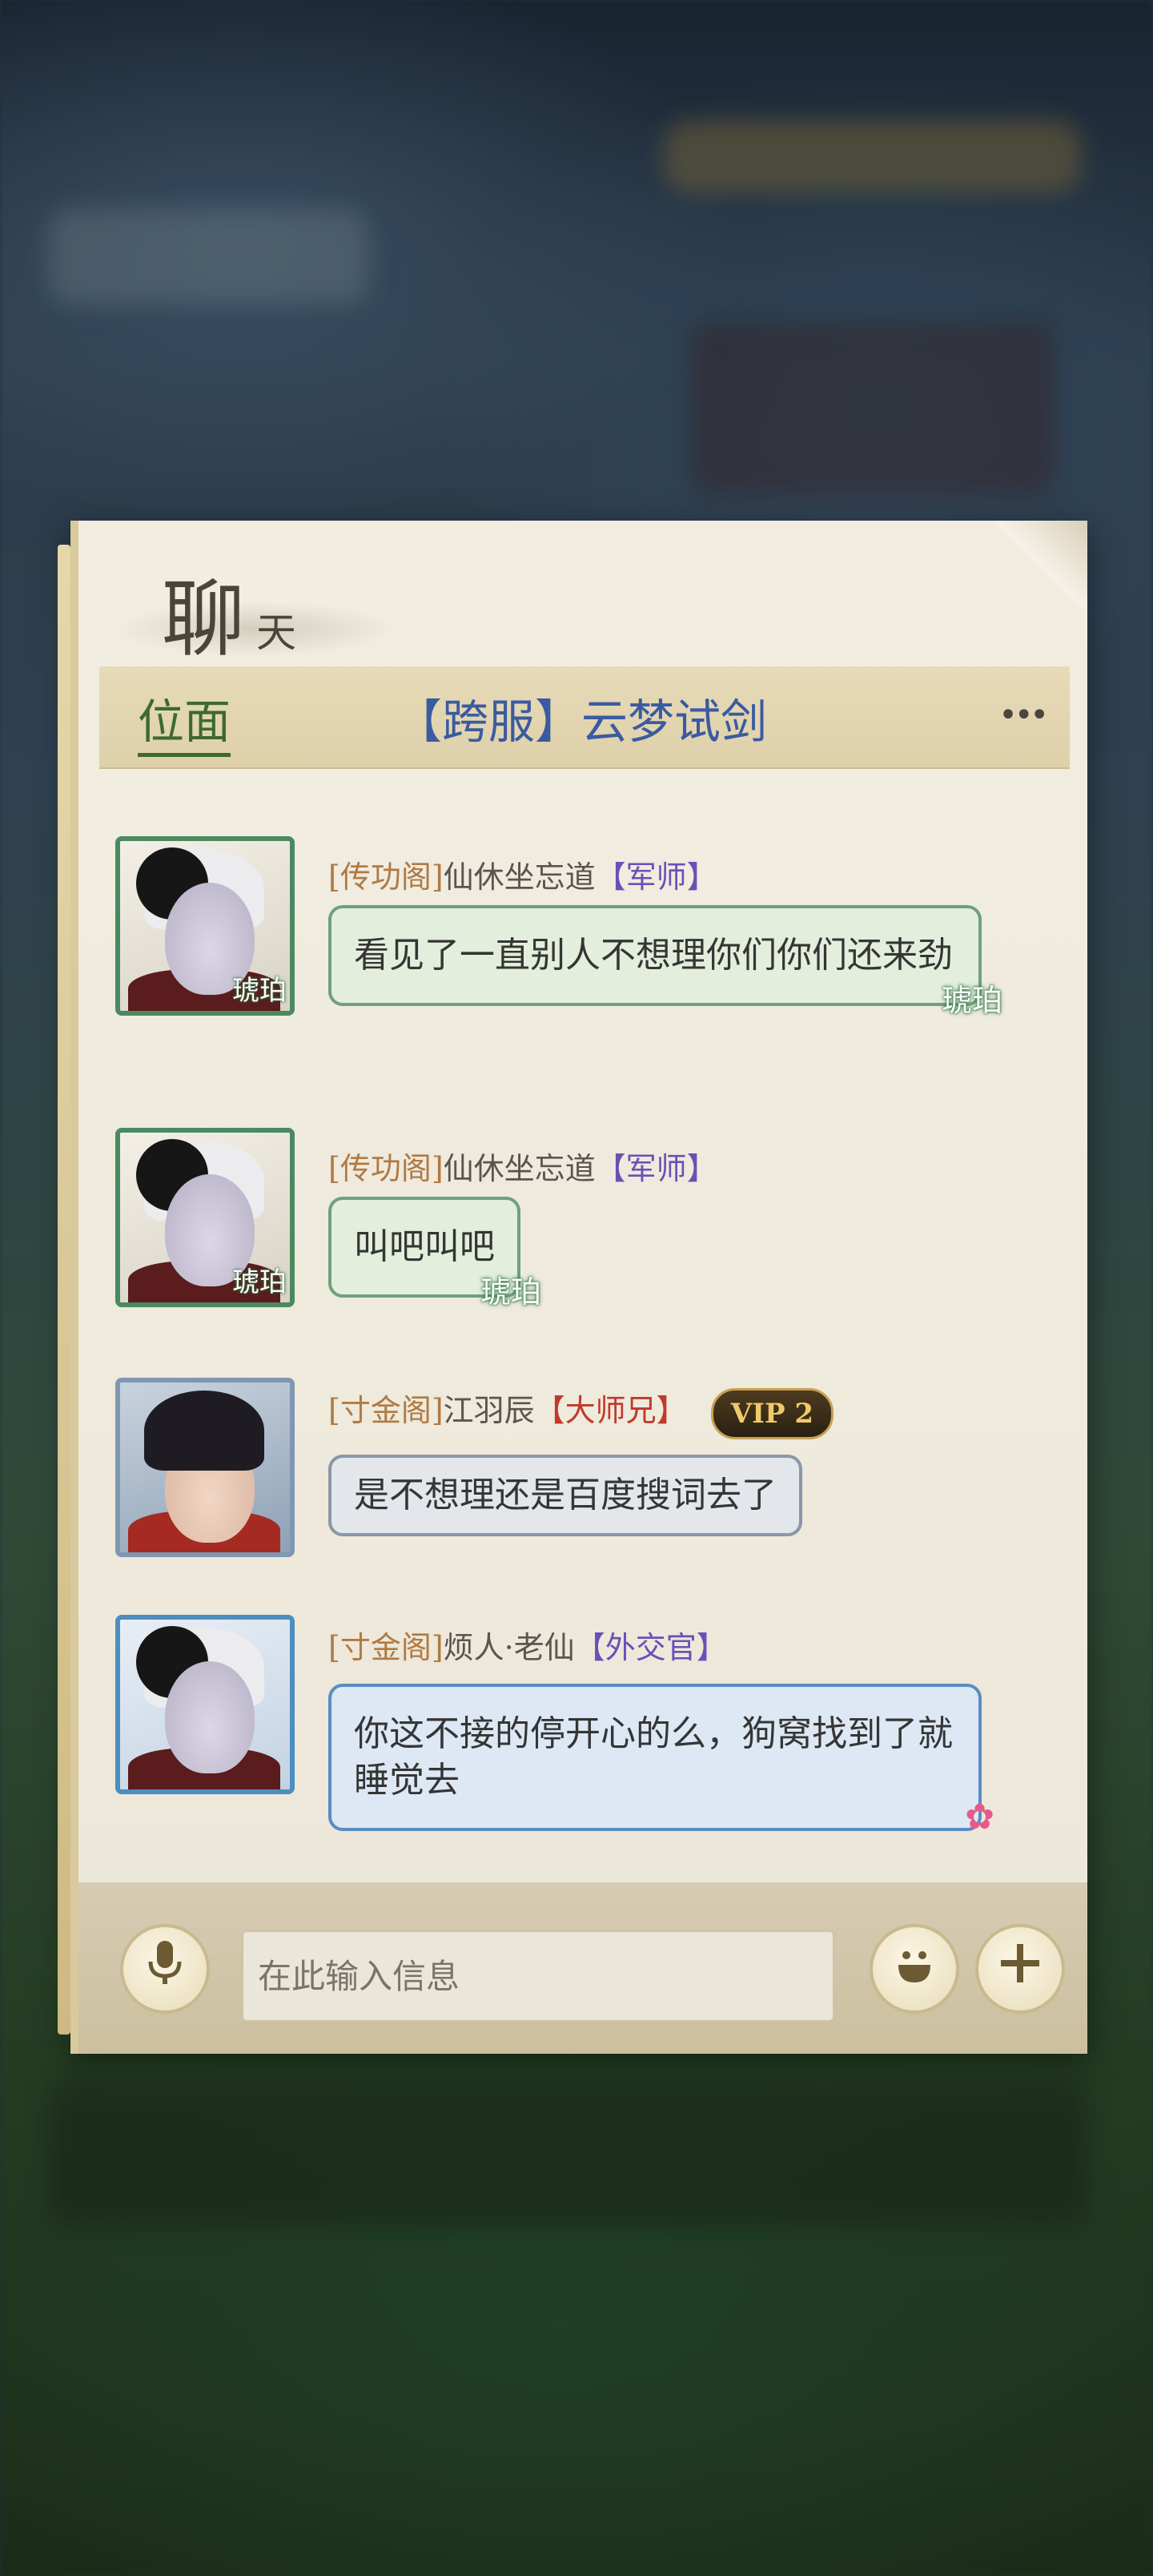 Image resolution: width=1153 pixels, height=2576 pixels. What do you see at coordinates (184, 721) in the screenshot?
I see `tab-plane: 位面` at bounding box center [184, 721].